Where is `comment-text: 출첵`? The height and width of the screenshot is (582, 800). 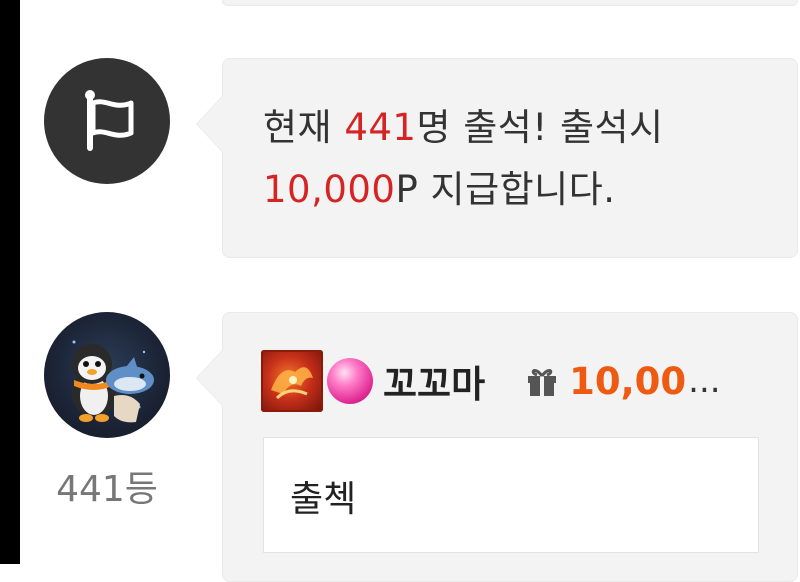
comment-text: 출첵 is located at coordinates (323, 499).